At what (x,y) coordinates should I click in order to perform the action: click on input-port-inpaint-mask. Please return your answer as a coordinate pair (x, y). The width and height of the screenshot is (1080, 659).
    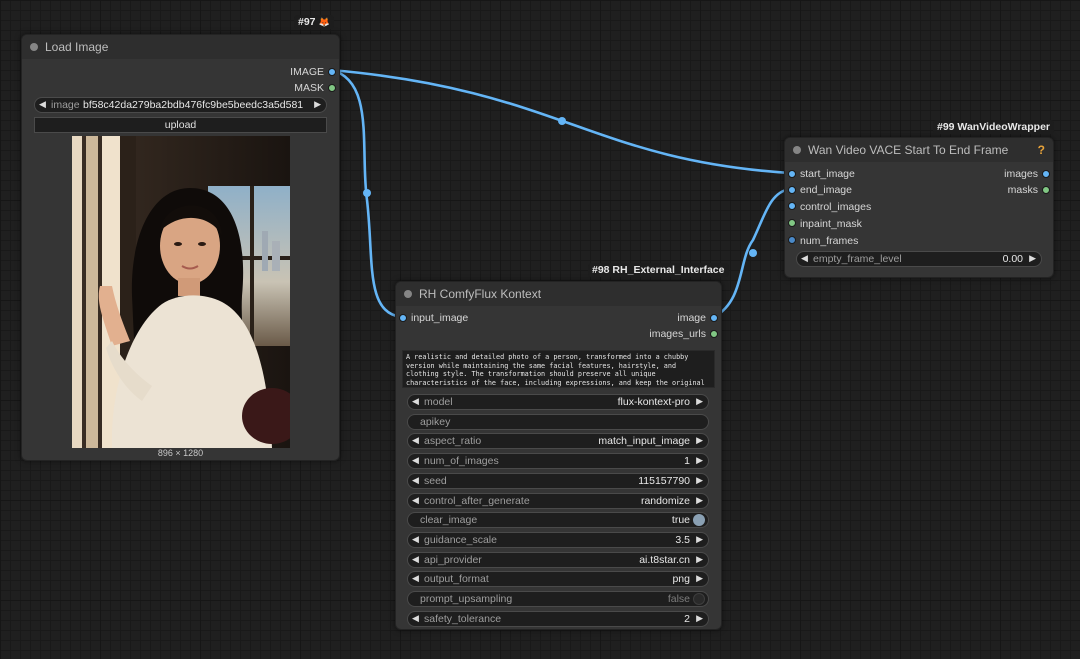
    Looking at the image, I should click on (792, 223).